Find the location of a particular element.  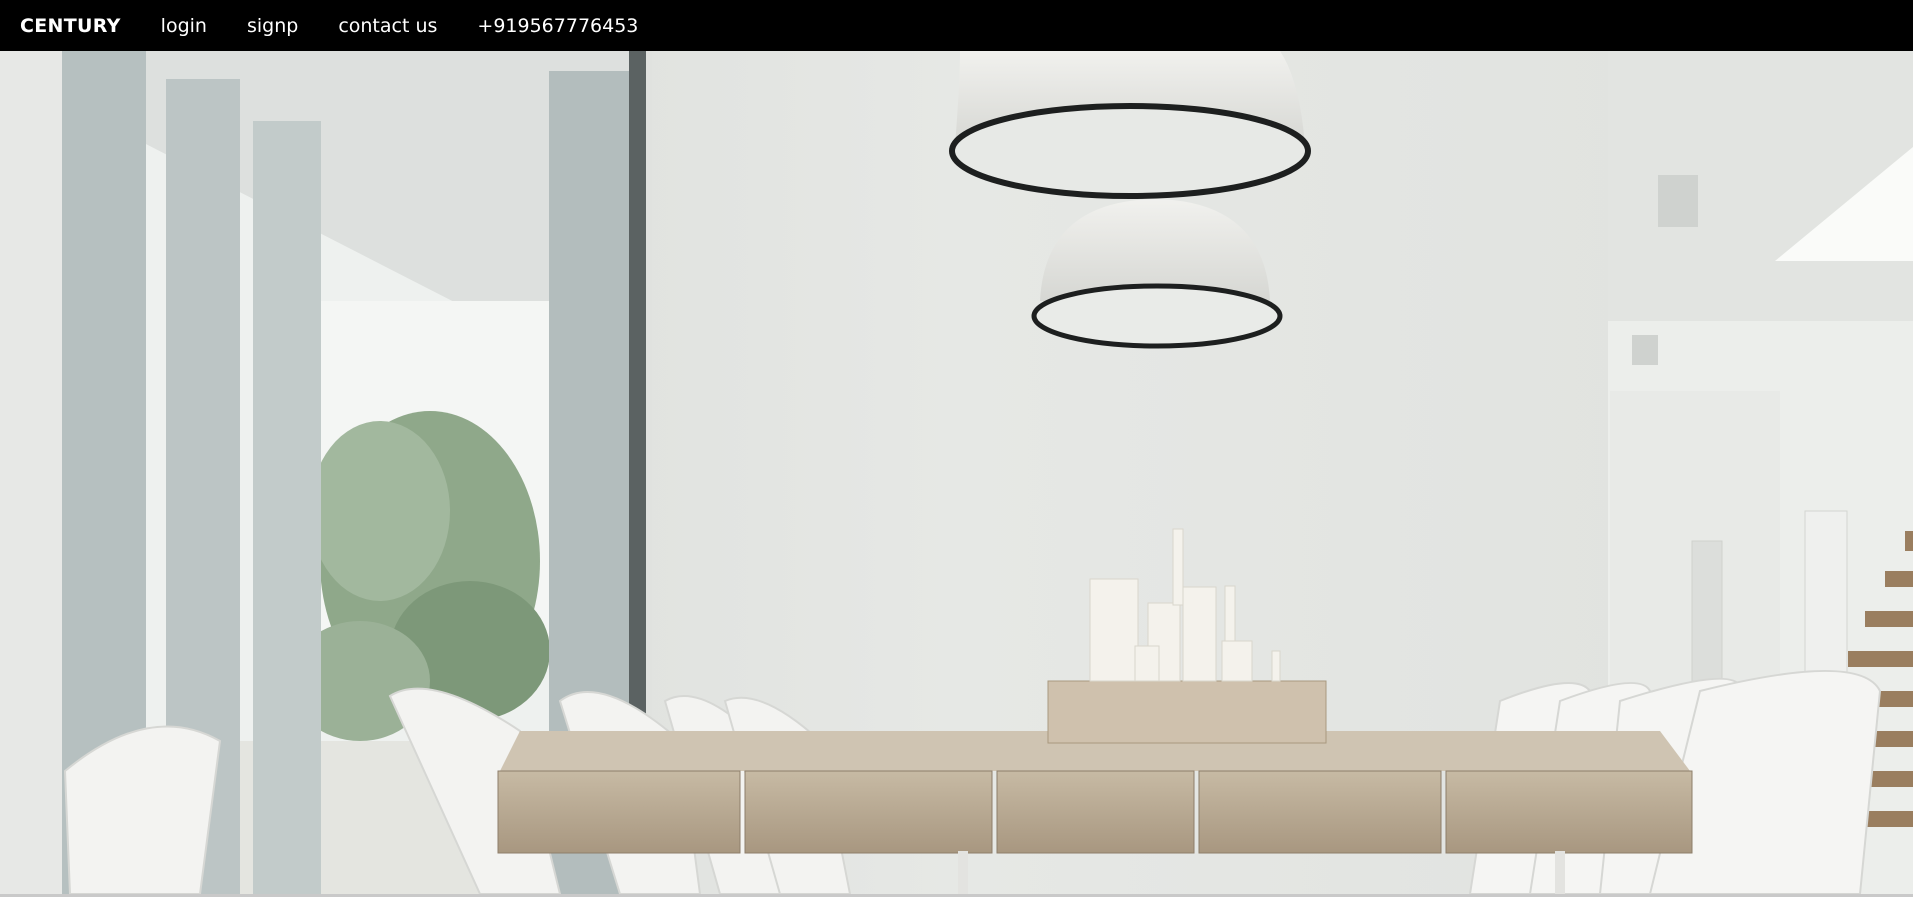

contact-us-link: contact us is located at coordinates (387, 26).